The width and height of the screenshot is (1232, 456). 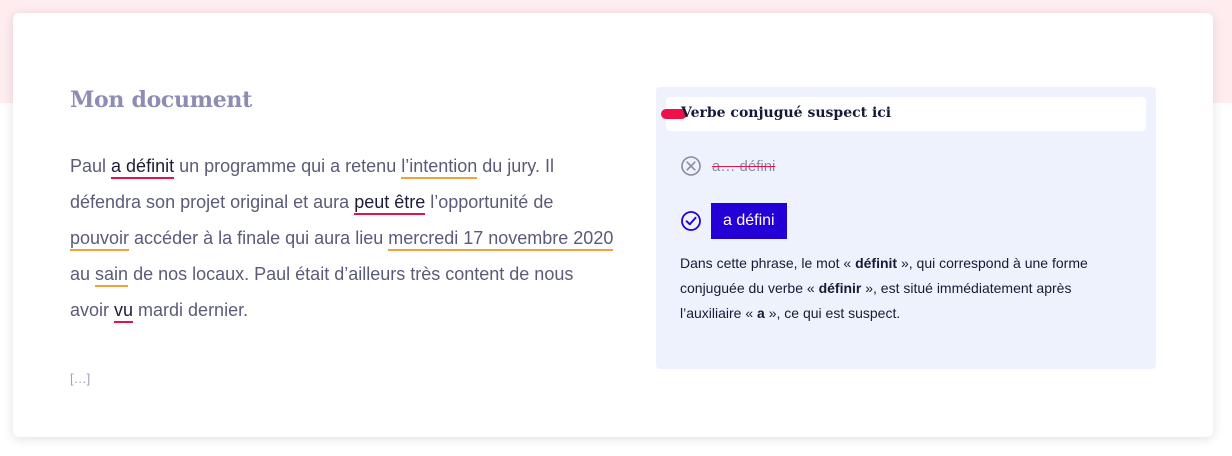 I want to click on truncation-ellipsis: […], so click(x=80, y=378).